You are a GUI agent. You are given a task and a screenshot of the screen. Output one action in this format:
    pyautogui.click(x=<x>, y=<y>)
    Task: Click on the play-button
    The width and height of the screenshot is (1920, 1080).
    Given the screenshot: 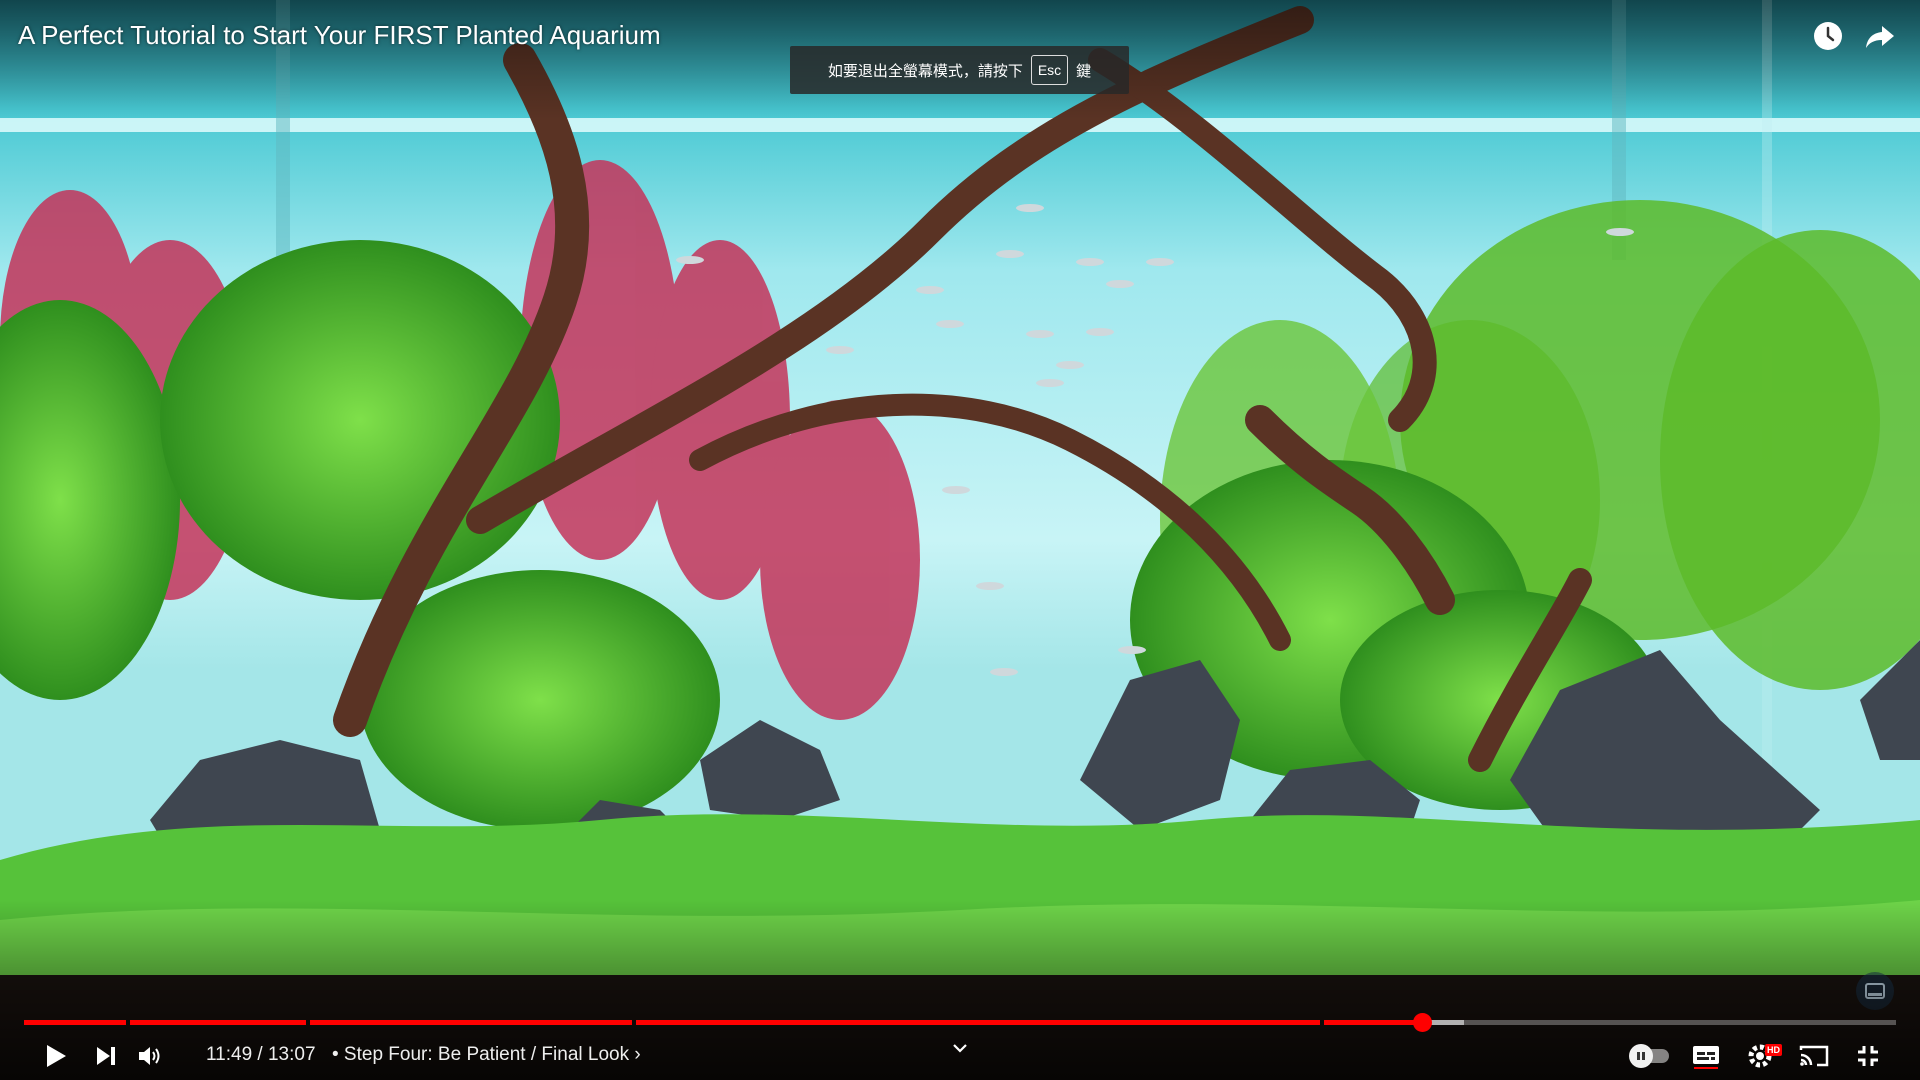 What is the action you would take?
    pyautogui.click(x=56, y=1056)
    